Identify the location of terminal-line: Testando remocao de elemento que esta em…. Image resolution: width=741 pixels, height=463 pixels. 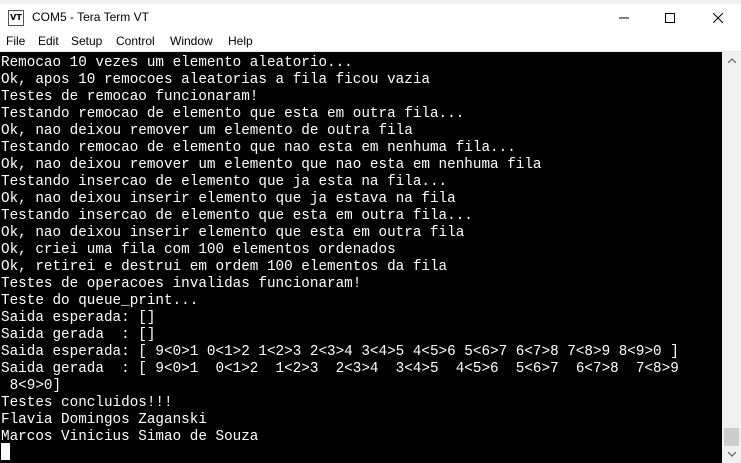
(233, 114).